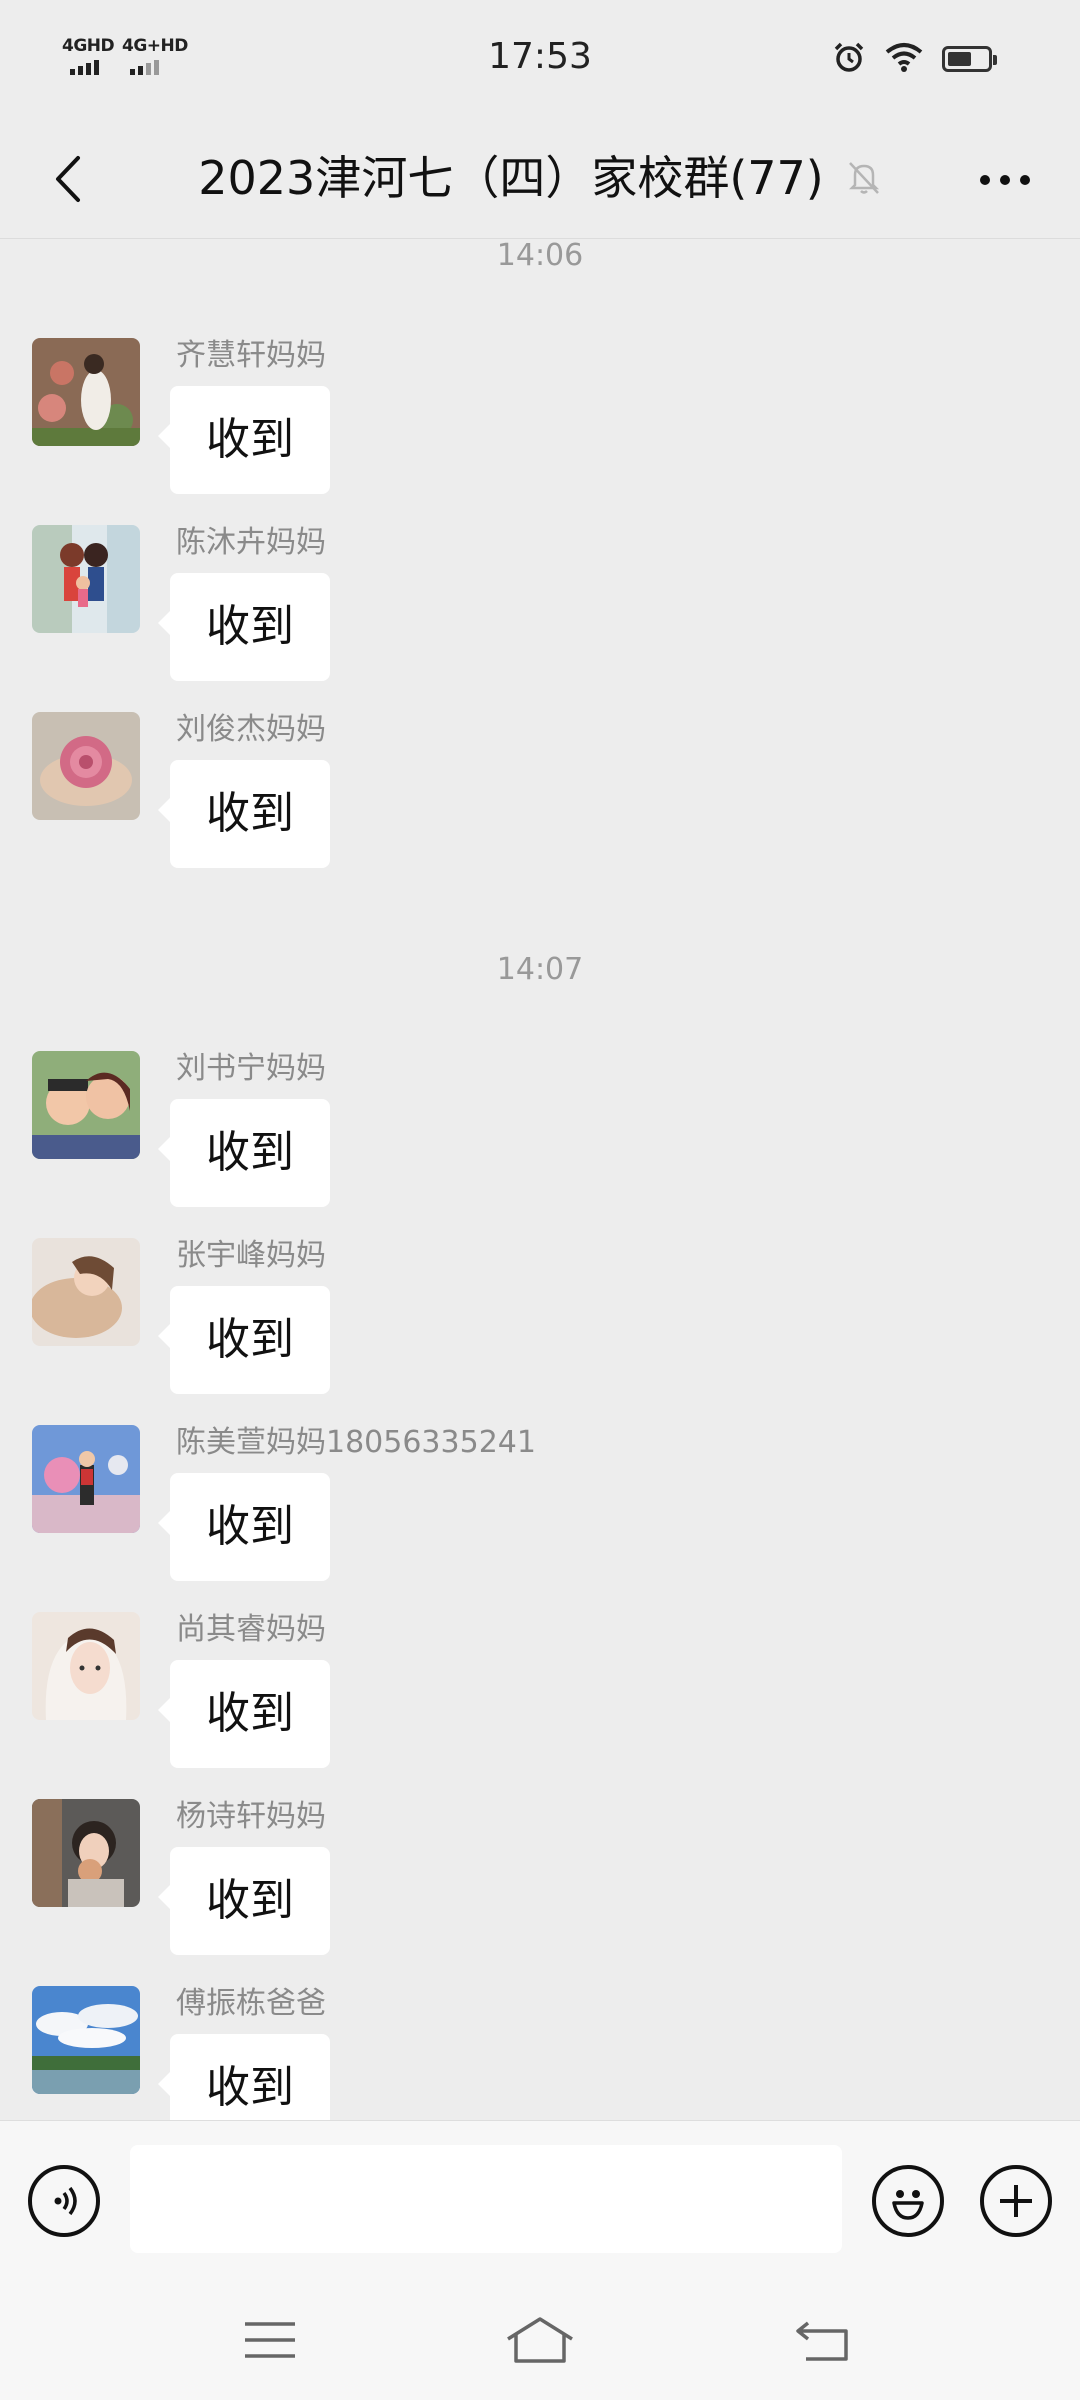 Image resolution: width=1080 pixels, height=2400 pixels. I want to click on input-bar, so click(540, 2200).